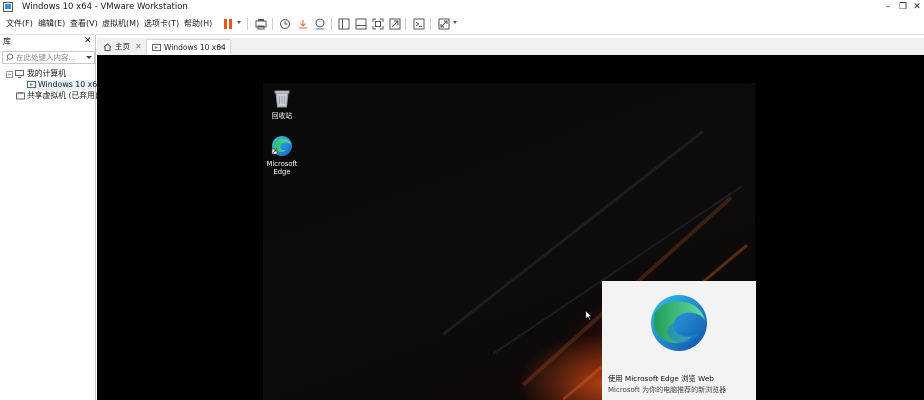  I want to click on snapshot-icon, so click(285, 24).